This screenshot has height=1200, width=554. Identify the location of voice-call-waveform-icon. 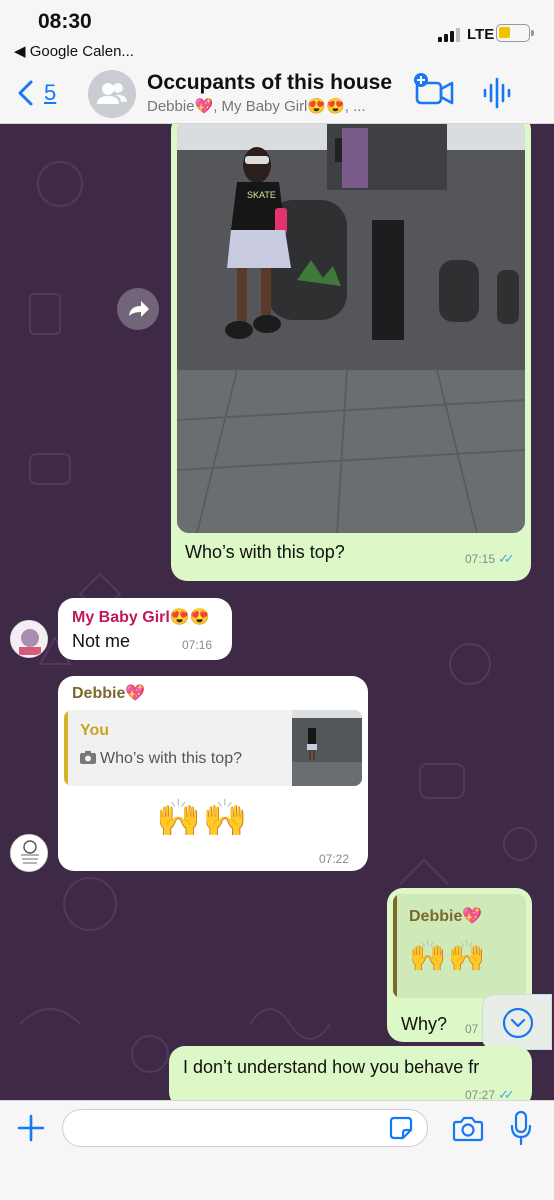
(497, 93).